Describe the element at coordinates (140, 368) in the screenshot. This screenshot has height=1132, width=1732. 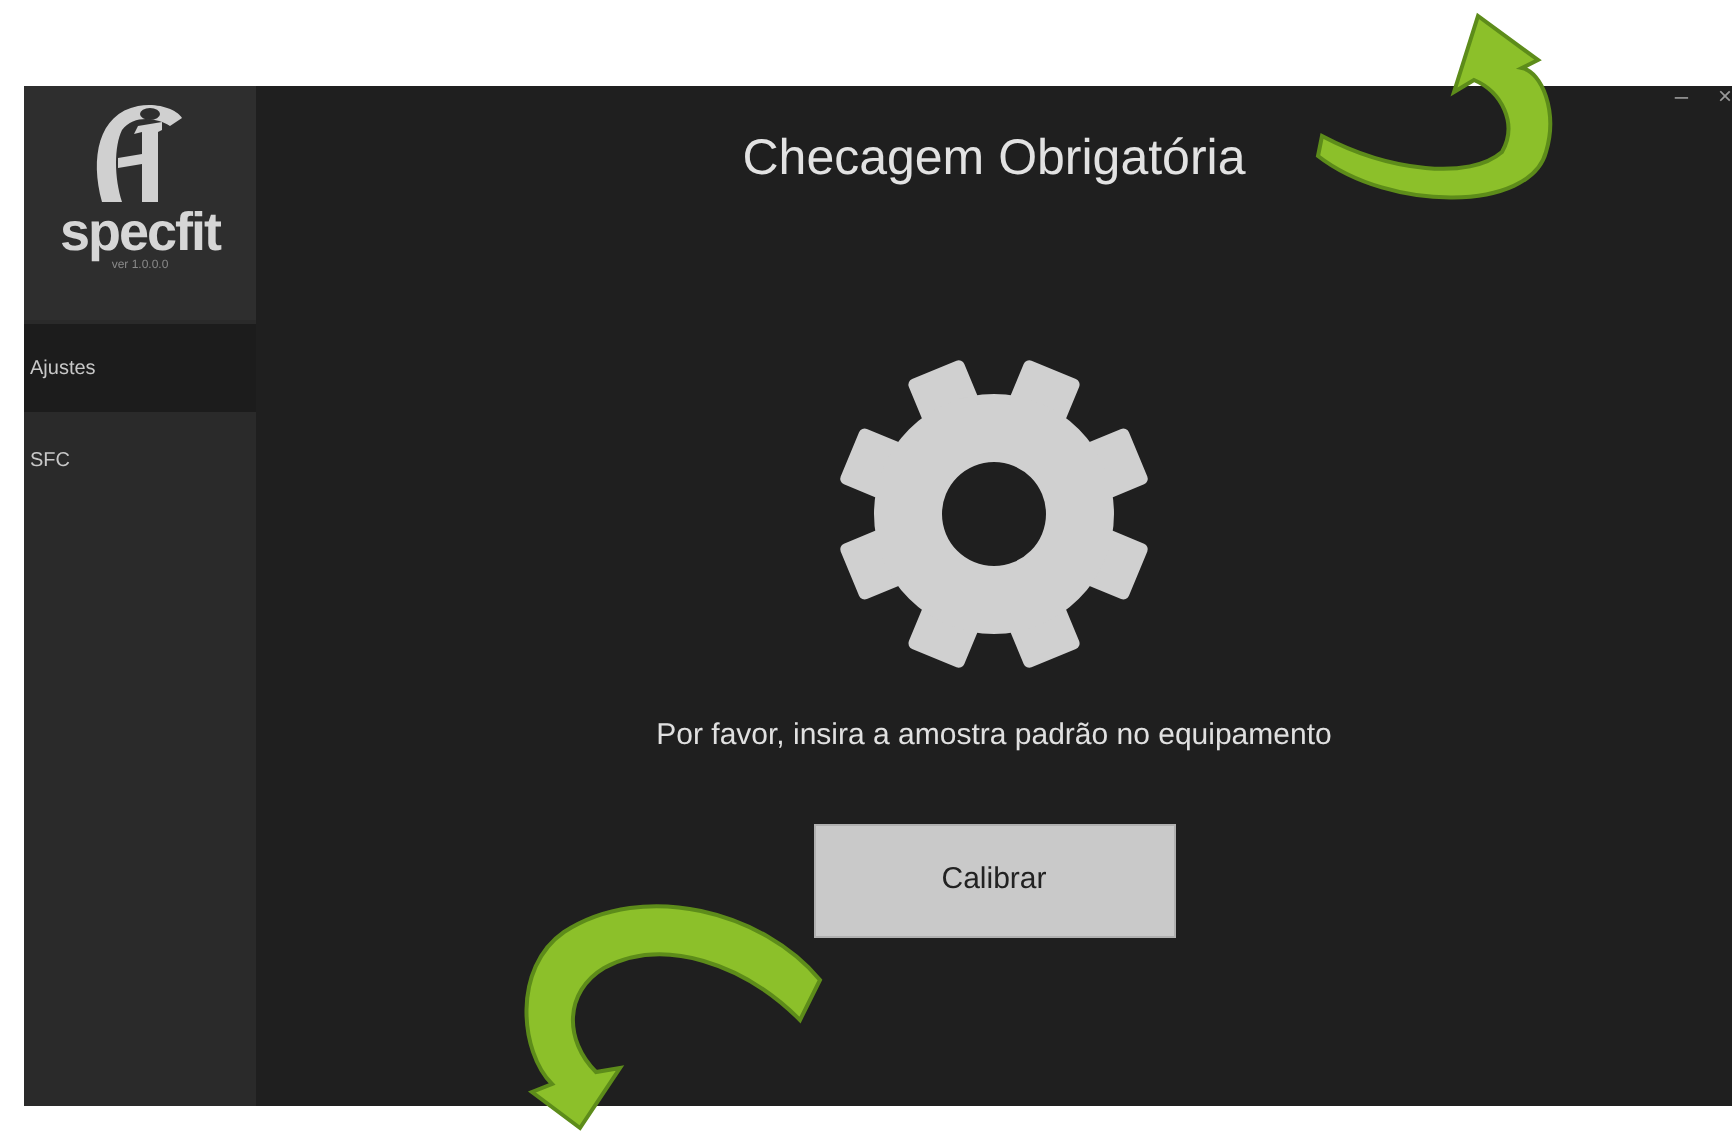
I see `sidebar-item: Ajustes` at that location.